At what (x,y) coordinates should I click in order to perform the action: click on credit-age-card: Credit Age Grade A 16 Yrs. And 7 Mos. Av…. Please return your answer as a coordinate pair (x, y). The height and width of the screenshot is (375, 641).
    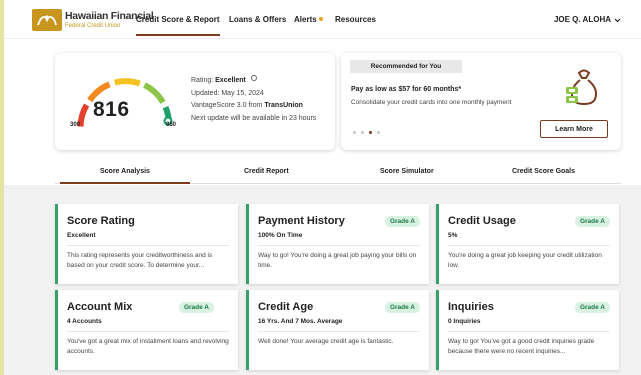
    Looking at the image, I should click on (337, 330).